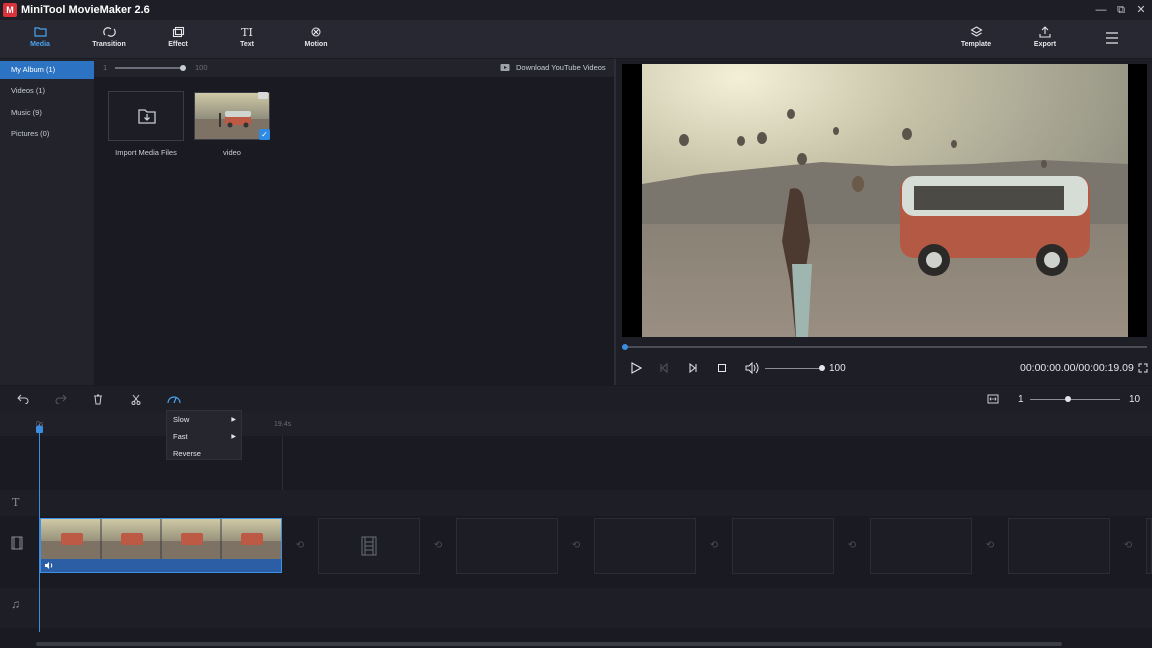  What do you see at coordinates (625, 347) in the screenshot?
I see `playback-progress-handle` at bounding box center [625, 347].